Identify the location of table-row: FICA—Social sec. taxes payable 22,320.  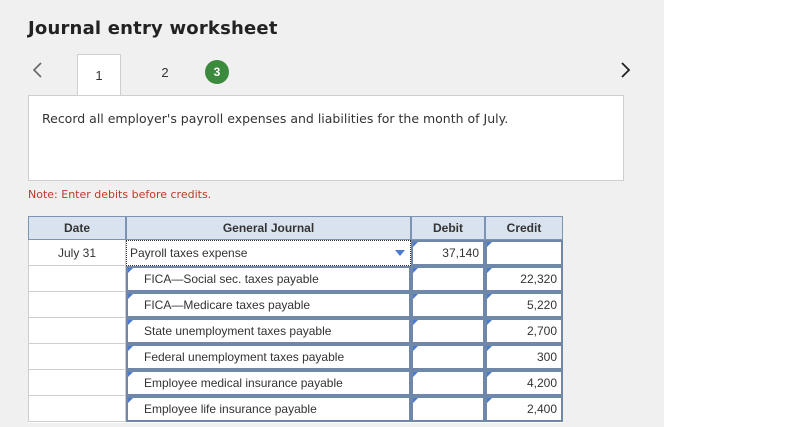
(295, 279).